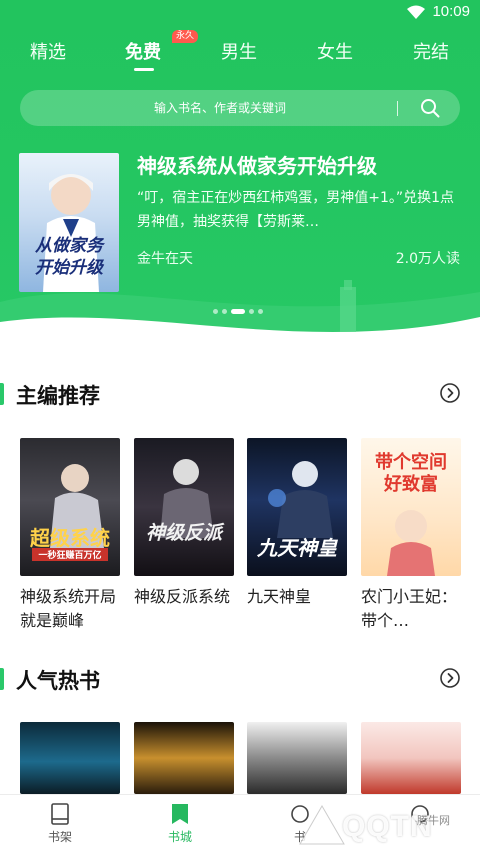 This screenshot has width=480, height=854. I want to click on book-cover-title: 超级系统, so click(70, 538).